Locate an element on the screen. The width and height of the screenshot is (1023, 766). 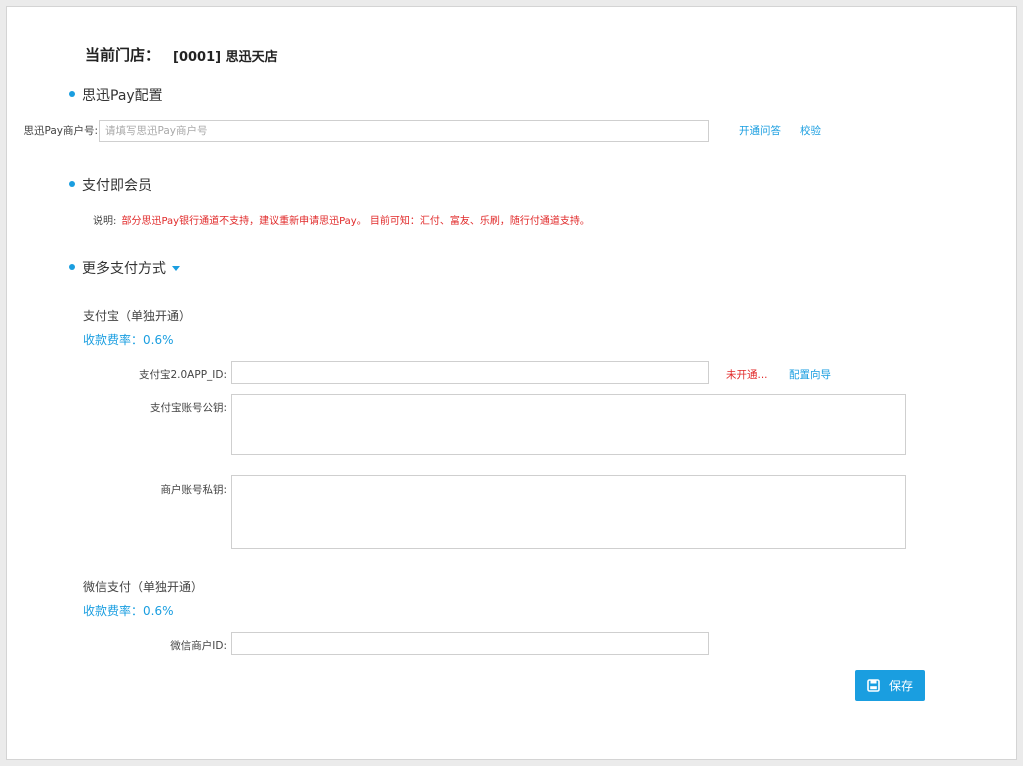
floppy-disk-icon is located at coordinates (873, 685).